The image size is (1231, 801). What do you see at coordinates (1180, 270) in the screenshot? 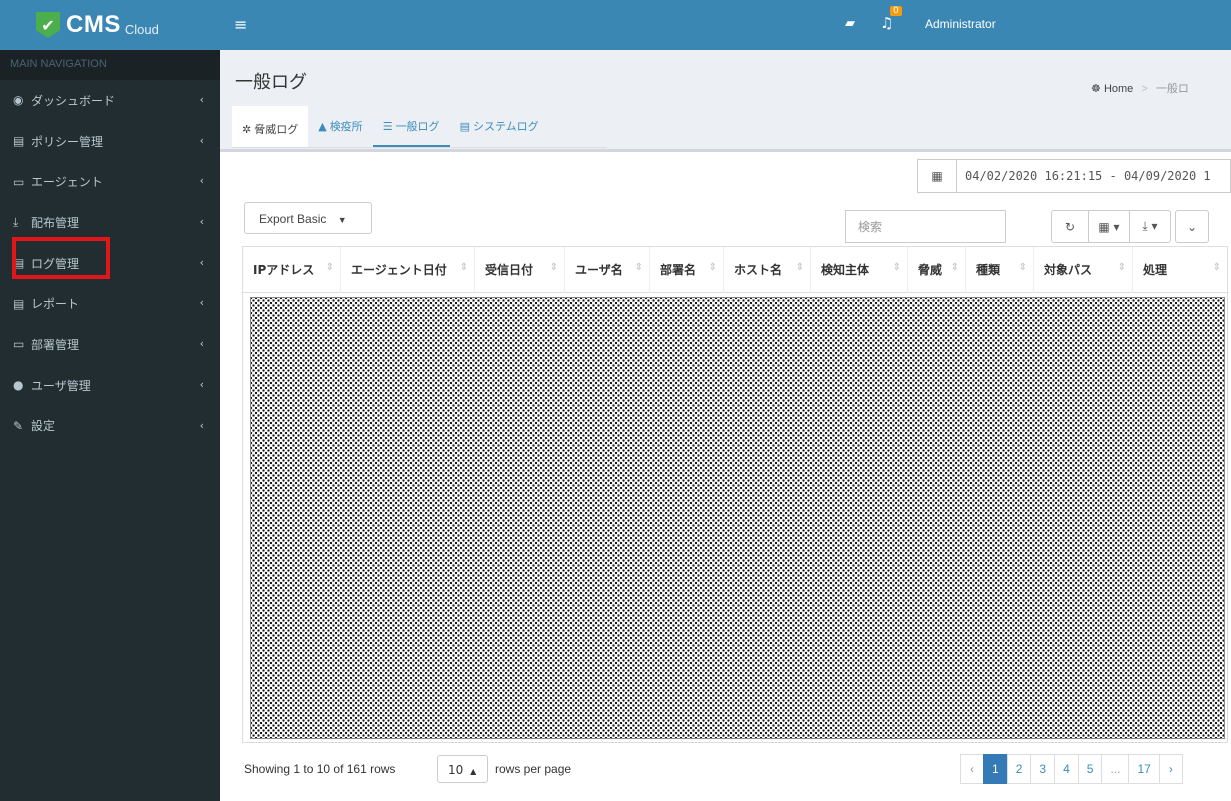
I see `column-header: 処理 ⇕` at bounding box center [1180, 270].